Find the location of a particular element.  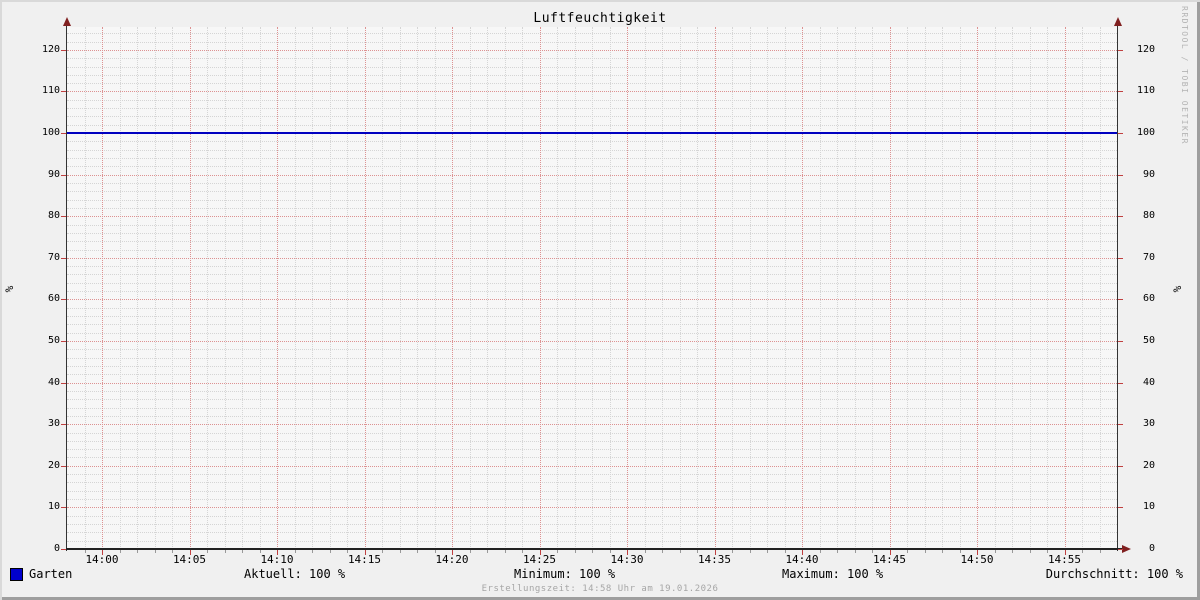

x-axis-tick-label: 14:10 is located at coordinates (277, 559).